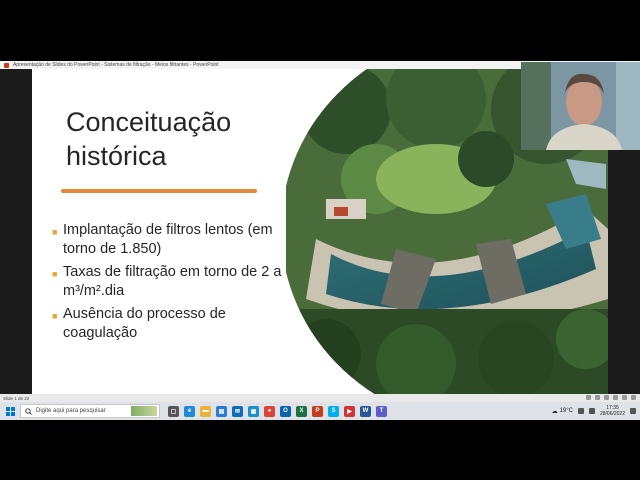  I want to click on start-button, so click(10, 411).